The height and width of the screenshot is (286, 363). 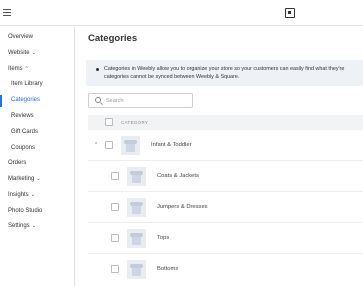 What do you see at coordinates (98, 100) in the screenshot?
I see `search-icon` at bounding box center [98, 100].